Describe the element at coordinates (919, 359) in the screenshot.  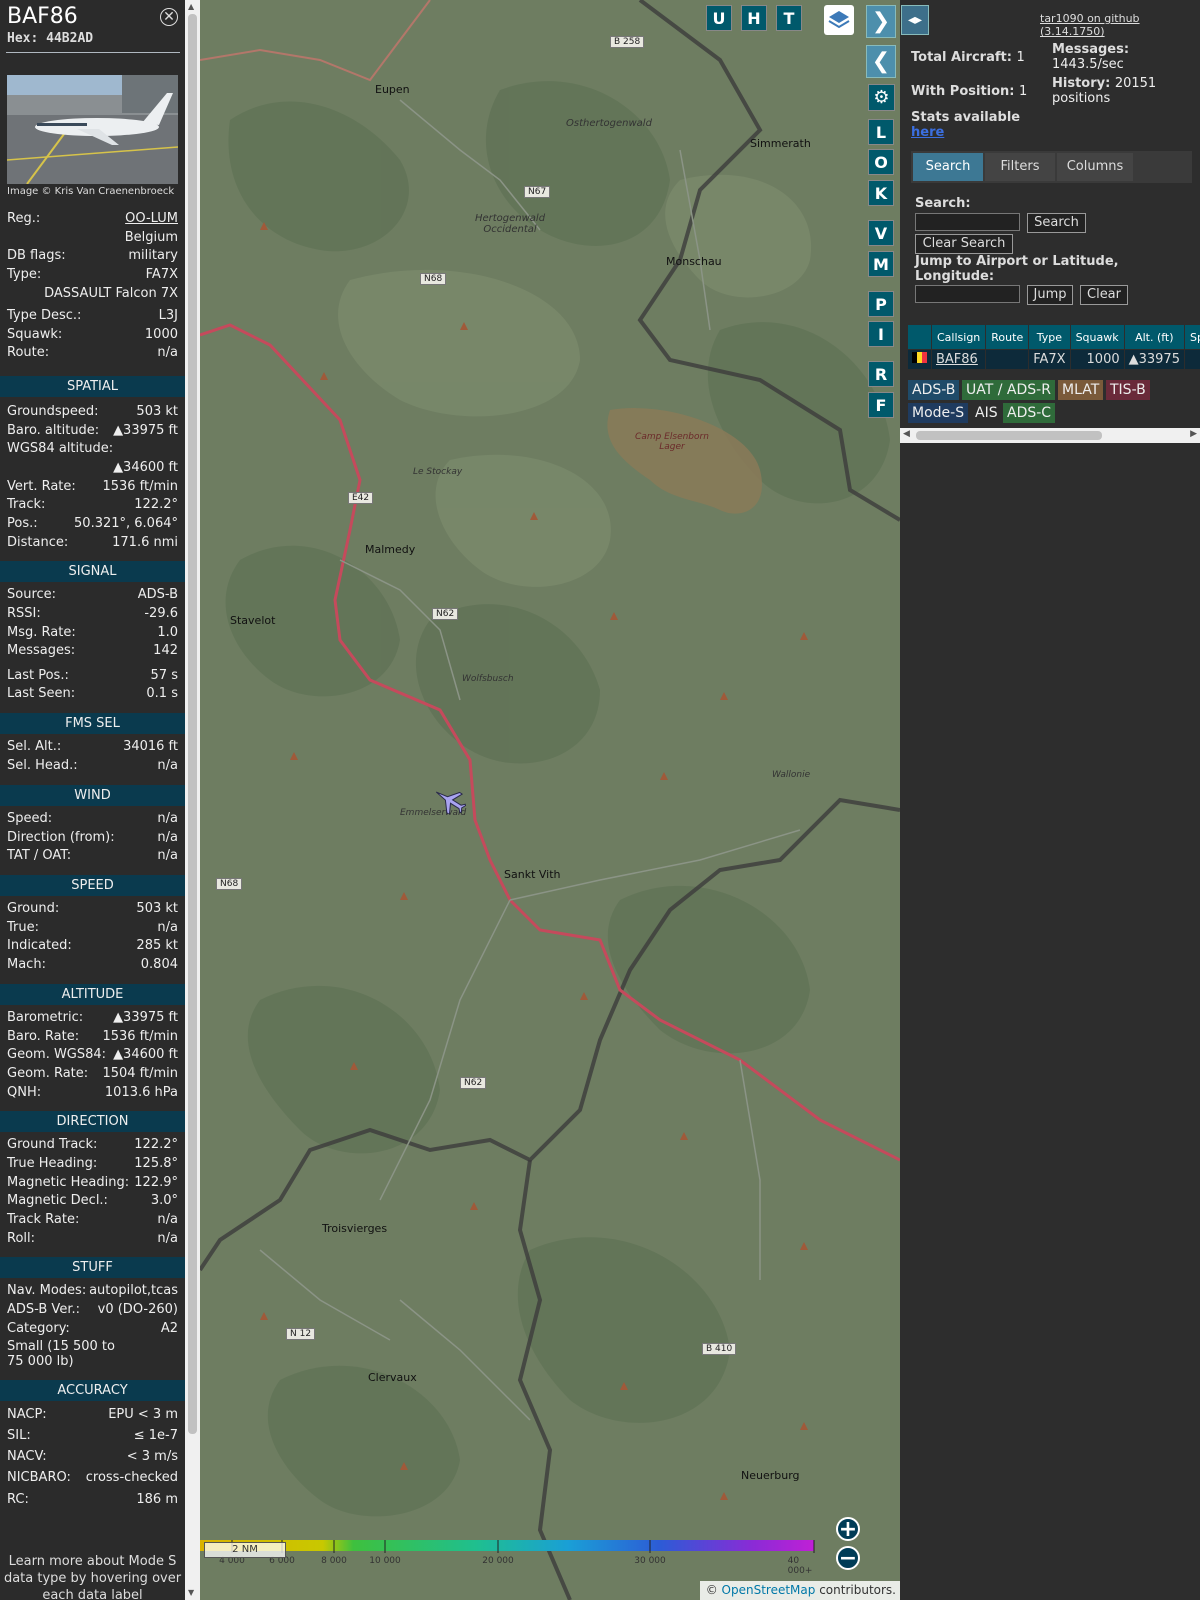
I see `belgium-flag-icon` at that location.